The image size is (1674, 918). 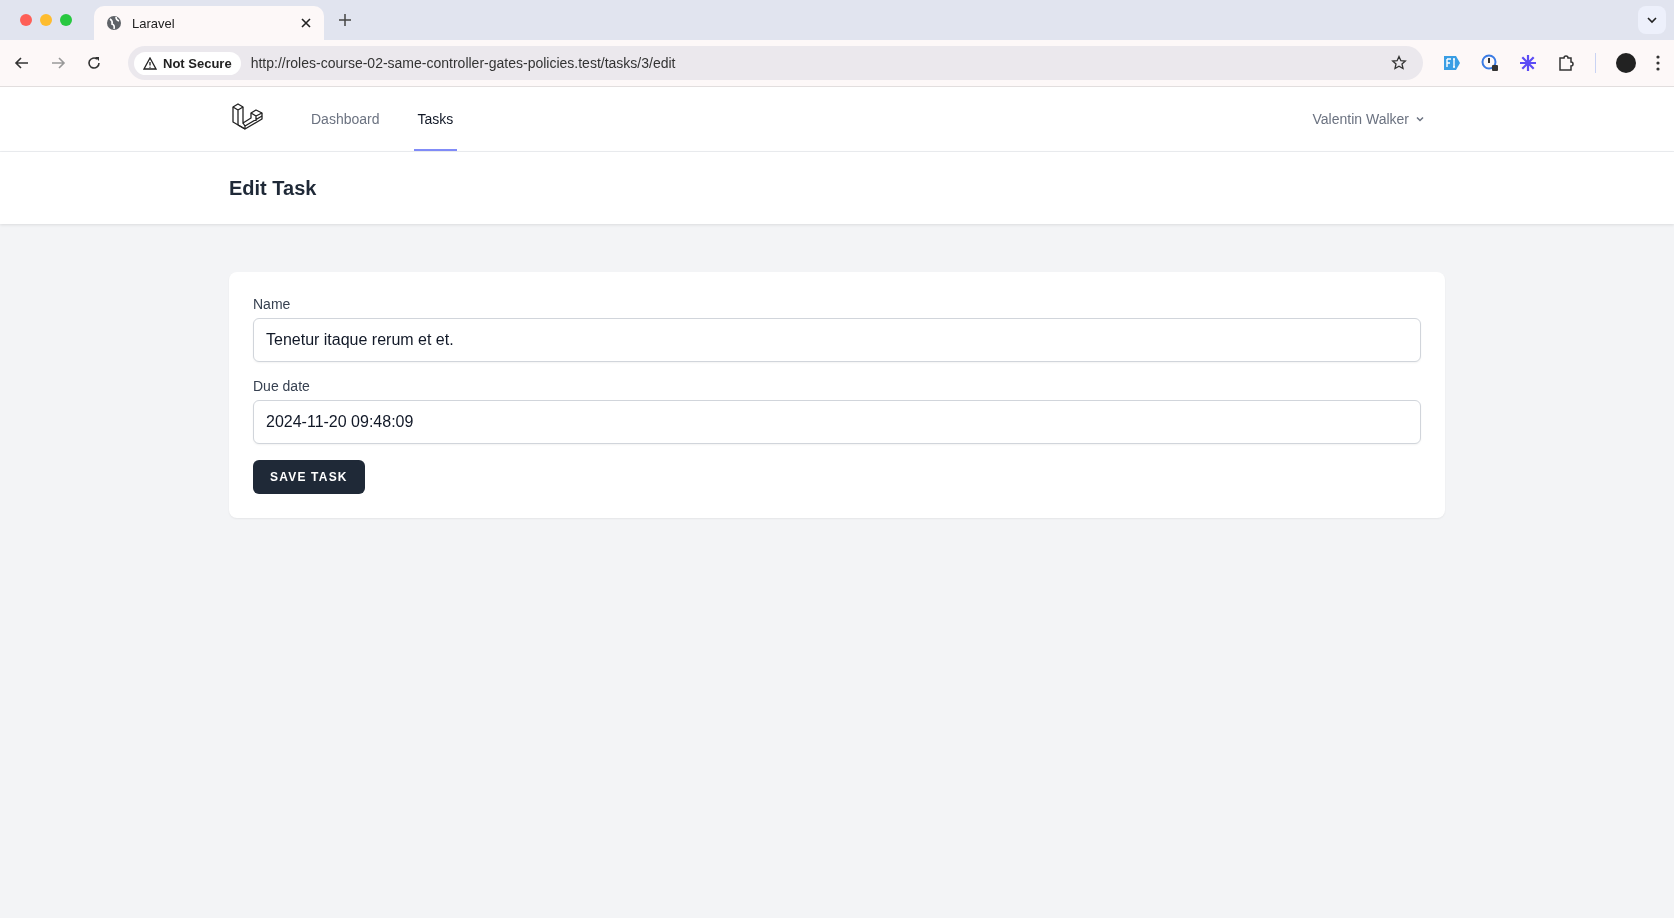 What do you see at coordinates (58, 63) in the screenshot?
I see `forward-icon` at bounding box center [58, 63].